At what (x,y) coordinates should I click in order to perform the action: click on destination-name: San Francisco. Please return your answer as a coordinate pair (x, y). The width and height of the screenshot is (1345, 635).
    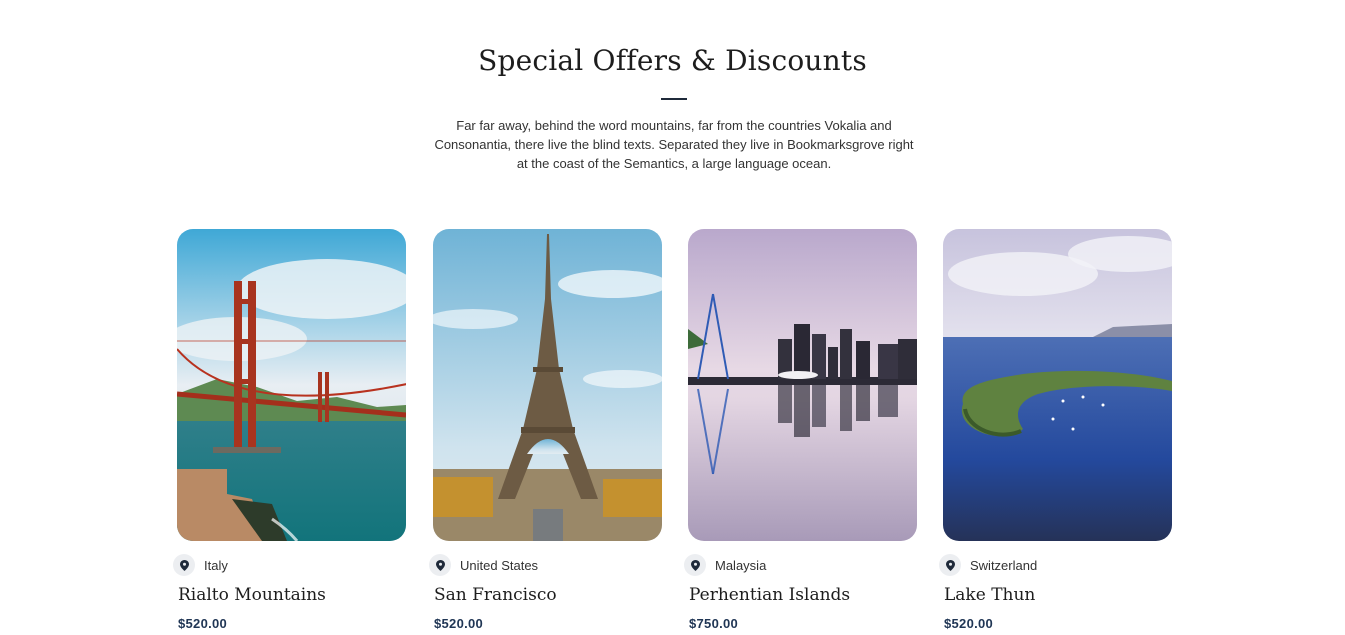
    Looking at the image, I should click on (548, 595).